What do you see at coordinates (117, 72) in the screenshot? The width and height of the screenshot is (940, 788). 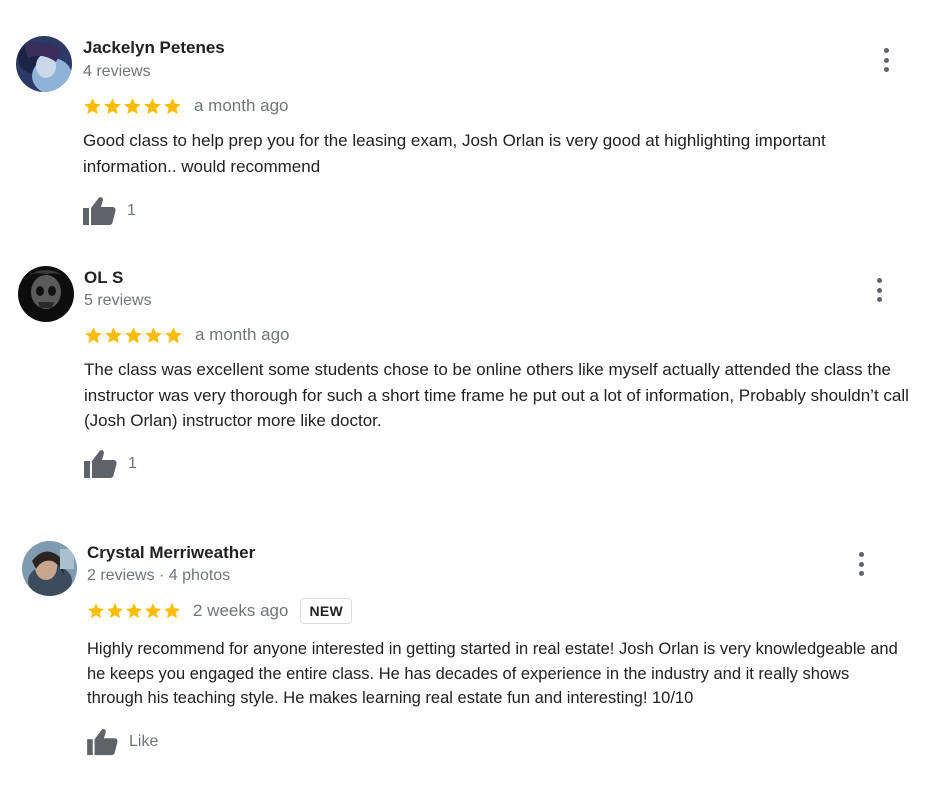 I see `reviewer-meta: 4 reviews` at bounding box center [117, 72].